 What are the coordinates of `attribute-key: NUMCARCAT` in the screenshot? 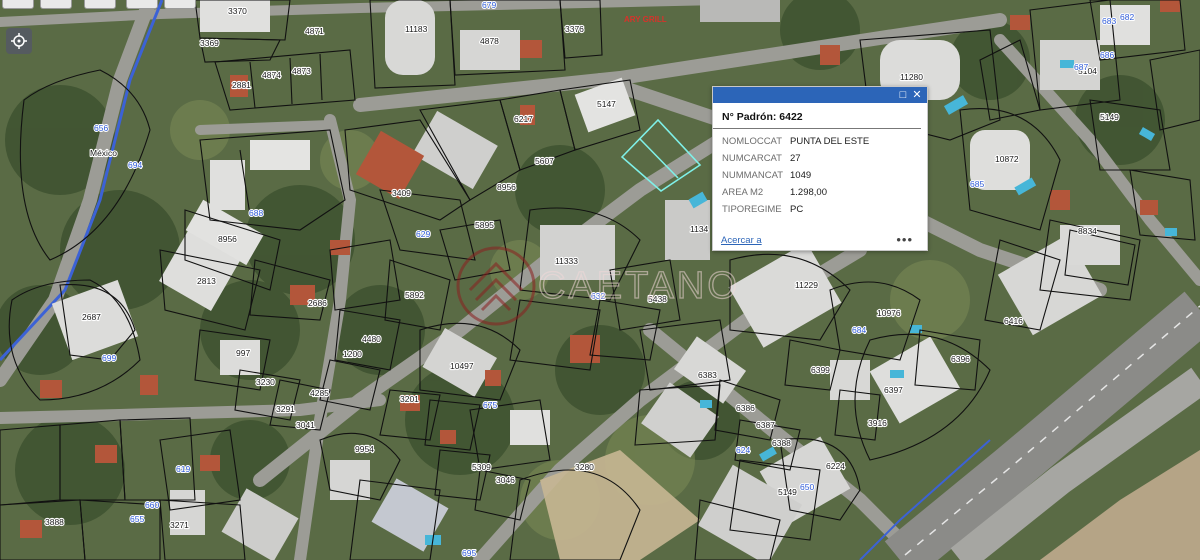 It's located at (752, 158).